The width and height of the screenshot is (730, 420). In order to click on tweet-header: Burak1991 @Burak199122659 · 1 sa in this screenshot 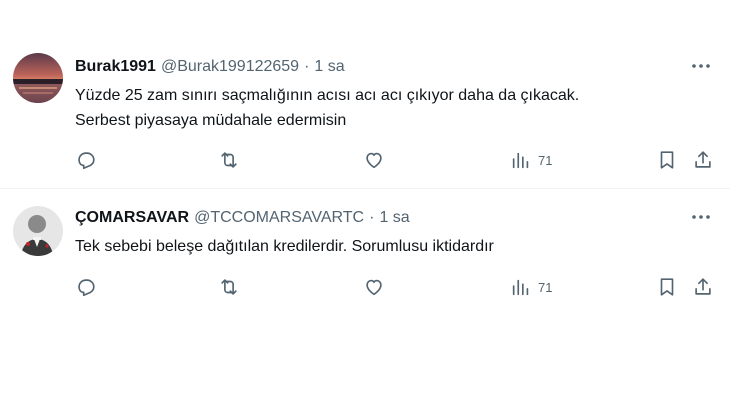, I will do `click(210, 67)`.